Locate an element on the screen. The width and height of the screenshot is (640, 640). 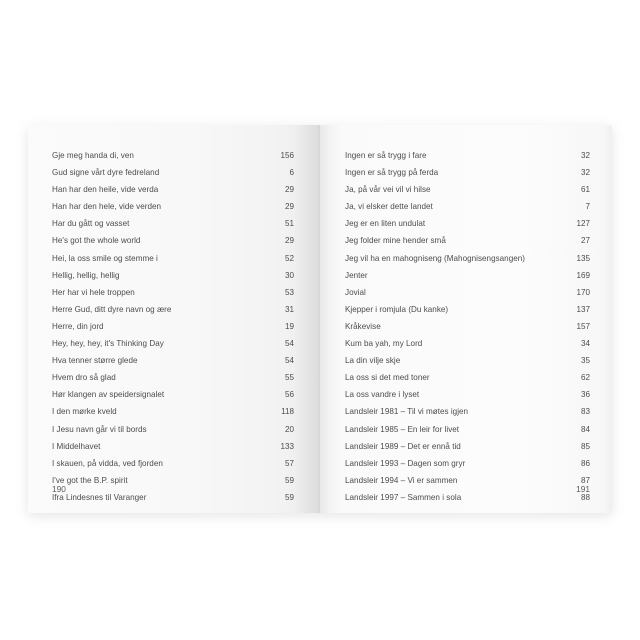
index-entry-title: Har du gått og vasset is located at coordinates (91, 224).